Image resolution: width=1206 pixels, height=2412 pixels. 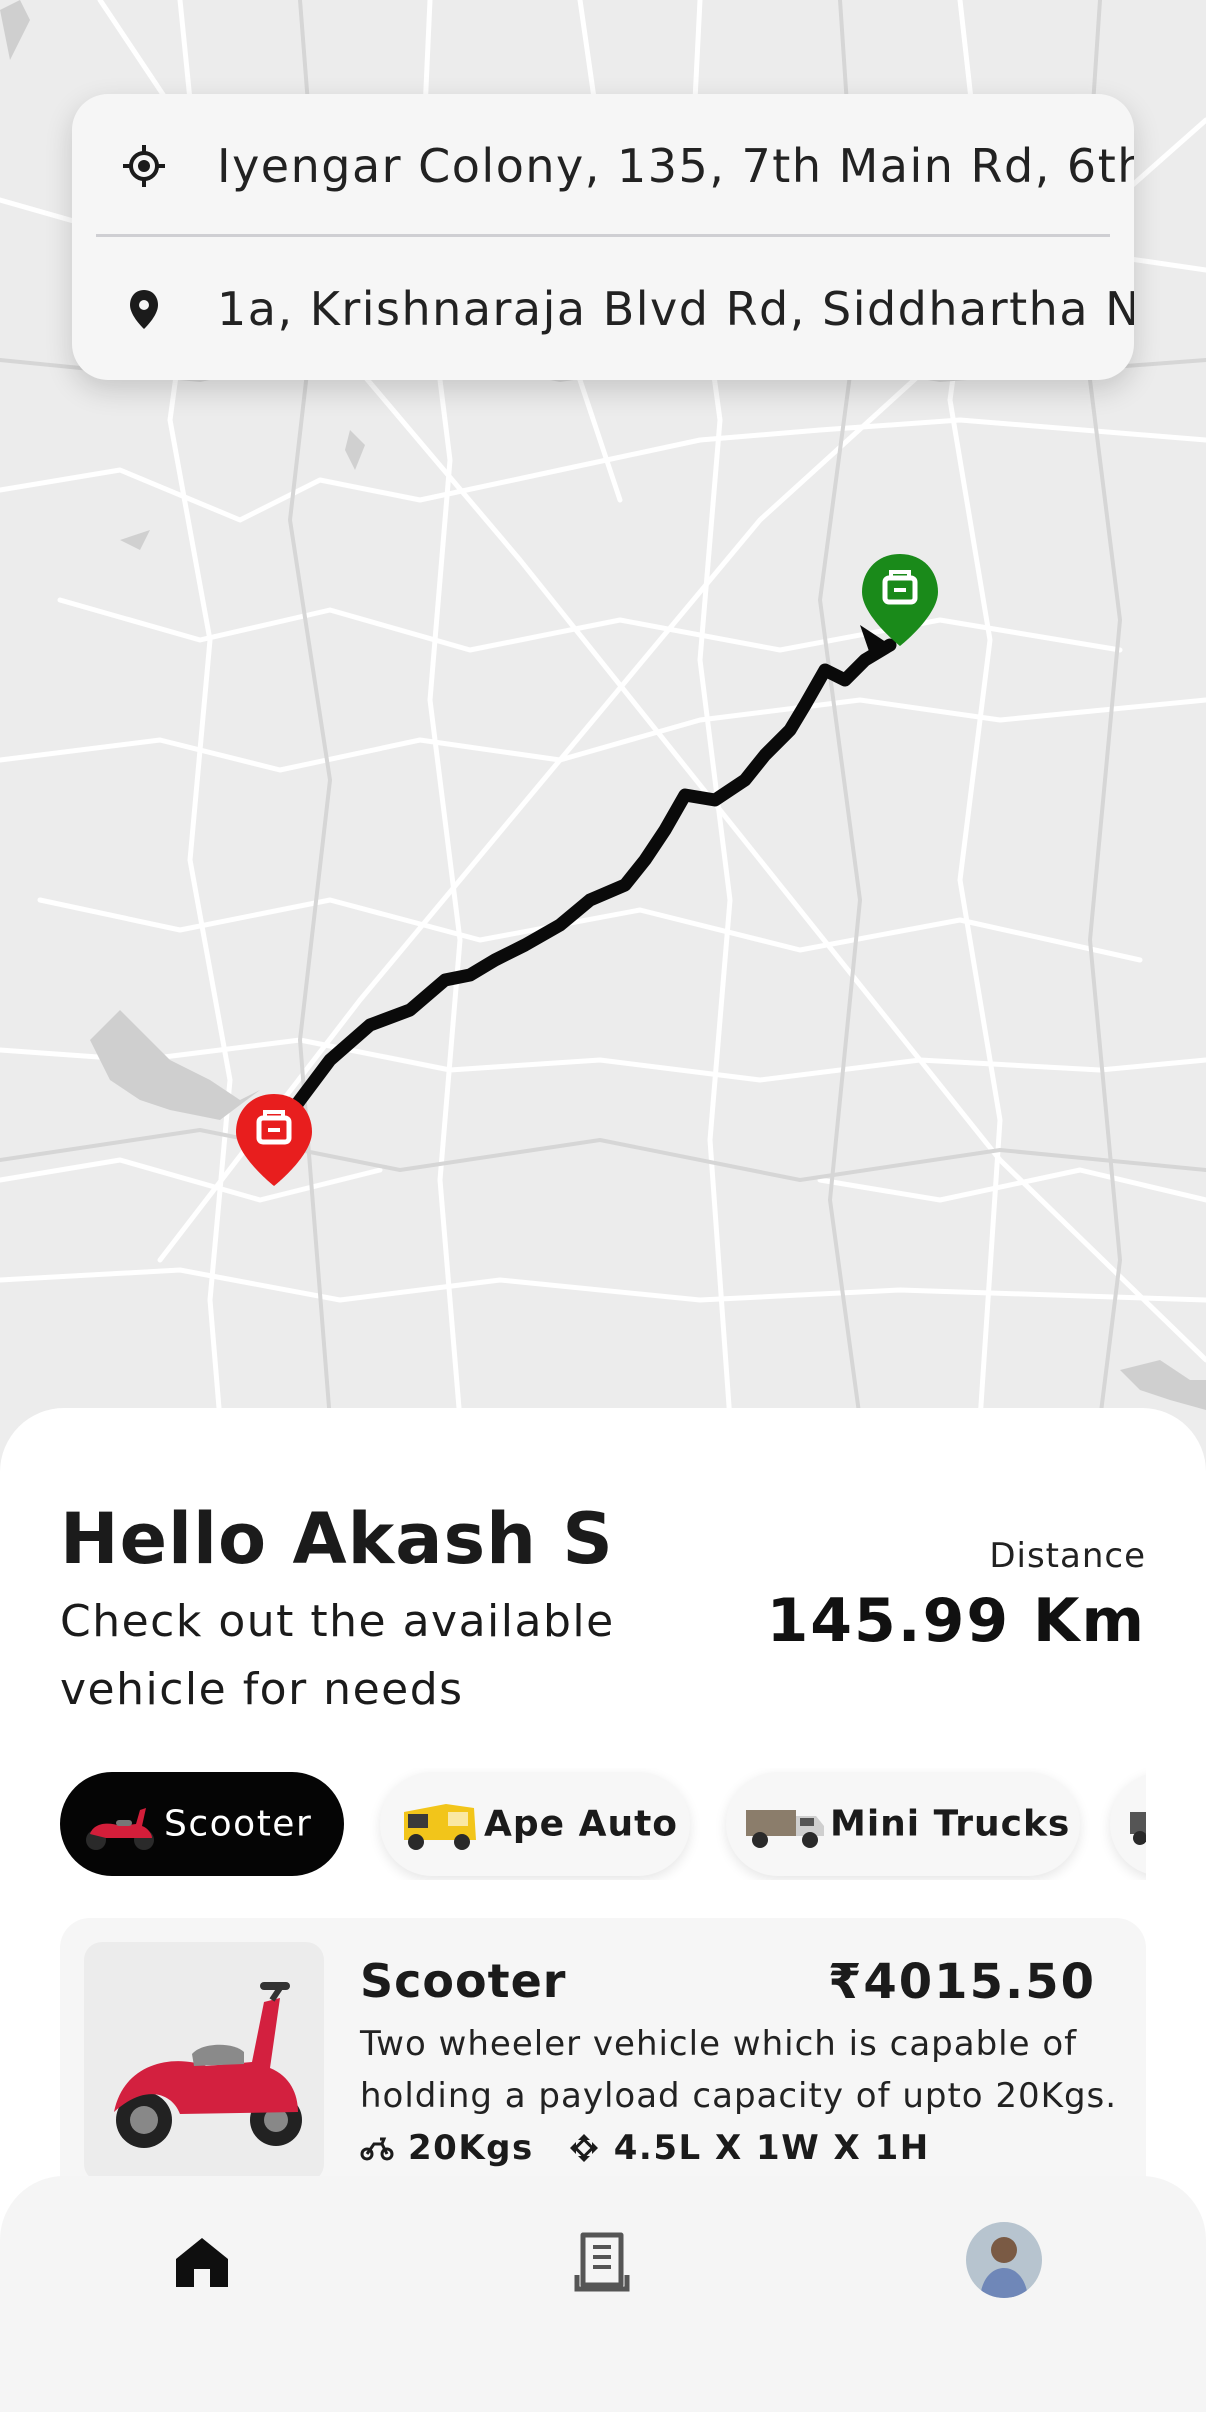 I want to click on distance-label: Distance, so click(x=1067, y=1556).